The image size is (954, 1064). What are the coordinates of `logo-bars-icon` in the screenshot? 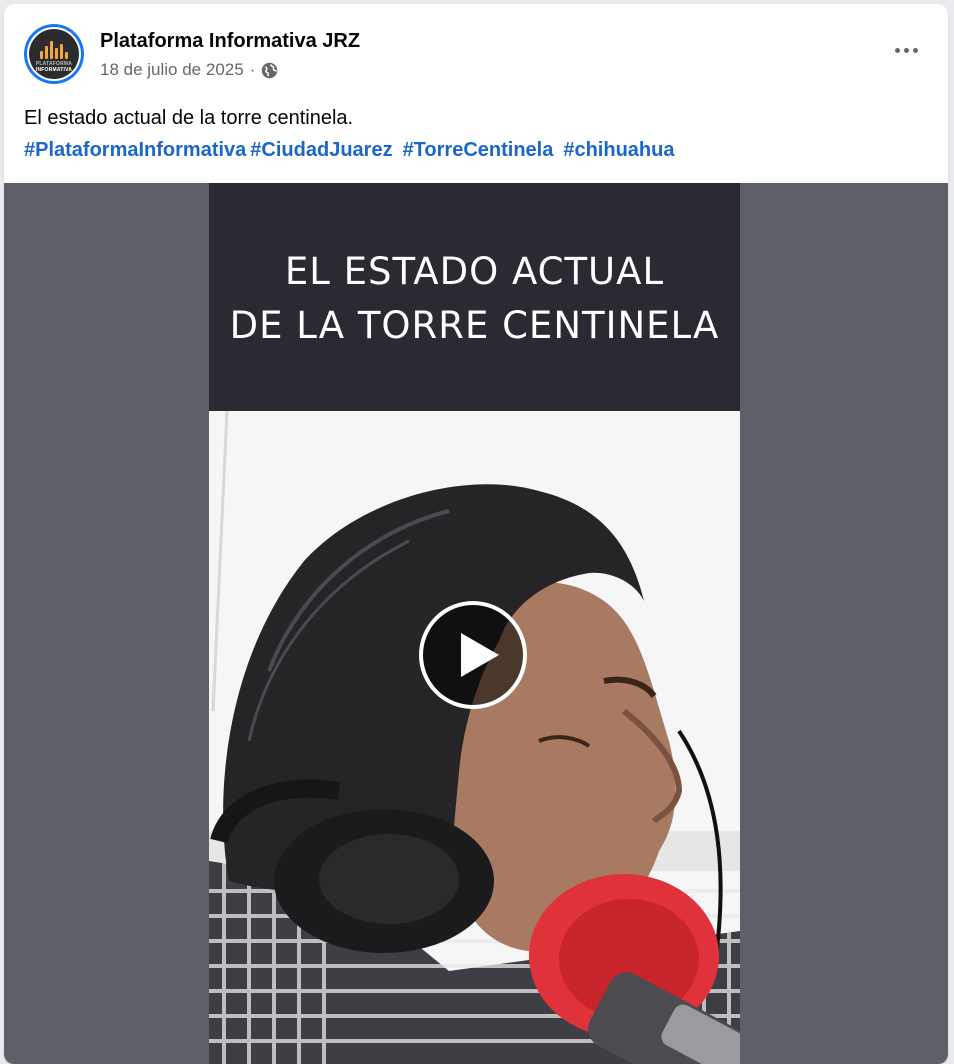 It's located at (54, 50).